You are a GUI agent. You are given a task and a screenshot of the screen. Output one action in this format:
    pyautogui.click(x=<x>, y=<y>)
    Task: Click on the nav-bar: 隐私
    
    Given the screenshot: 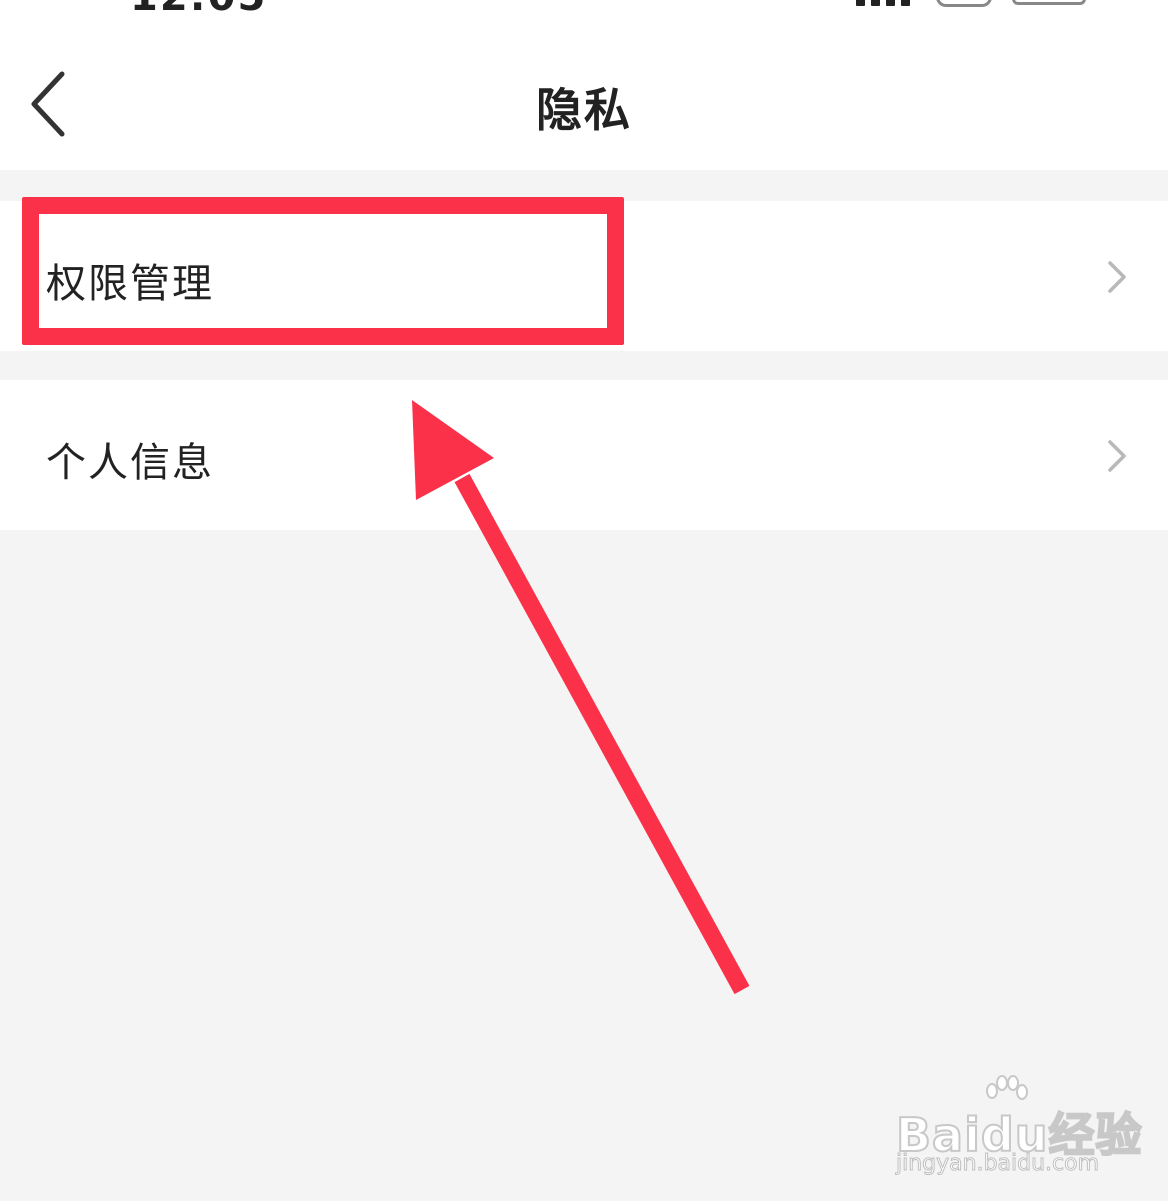 What is the action you would take?
    pyautogui.click(x=584, y=100)
    